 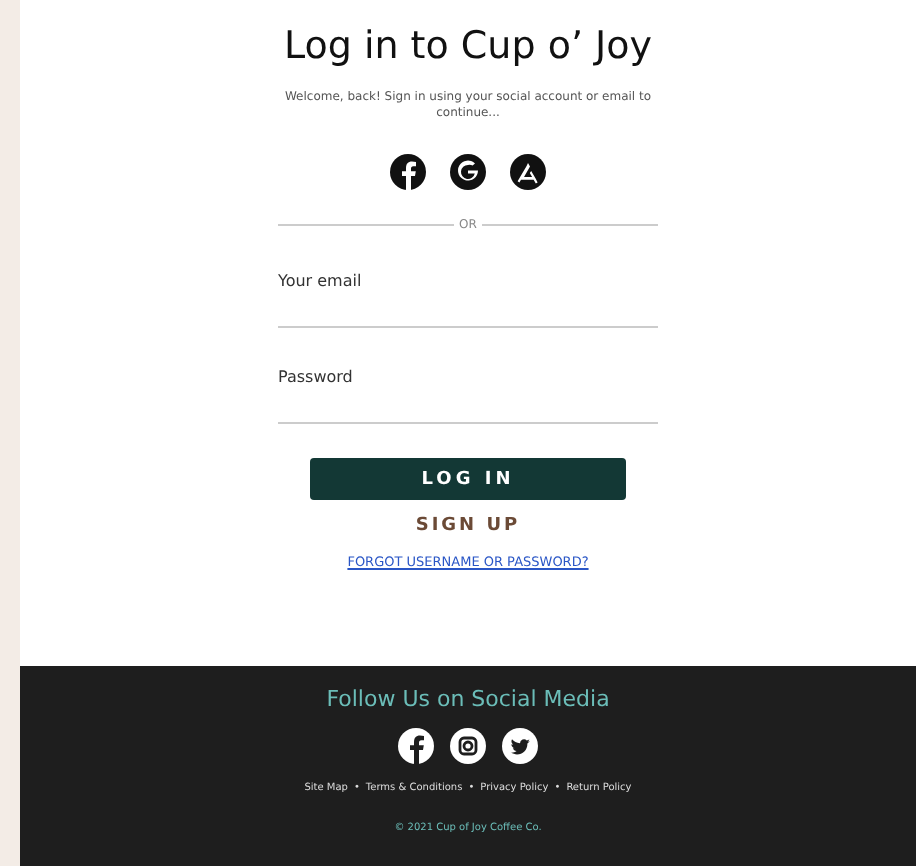 I want to click on camera-icon, so click(x=468, y=746).